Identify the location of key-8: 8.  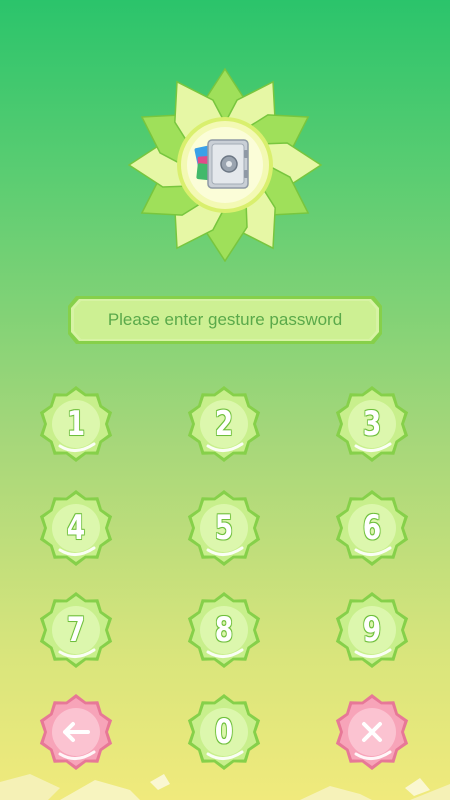
(224, 630).